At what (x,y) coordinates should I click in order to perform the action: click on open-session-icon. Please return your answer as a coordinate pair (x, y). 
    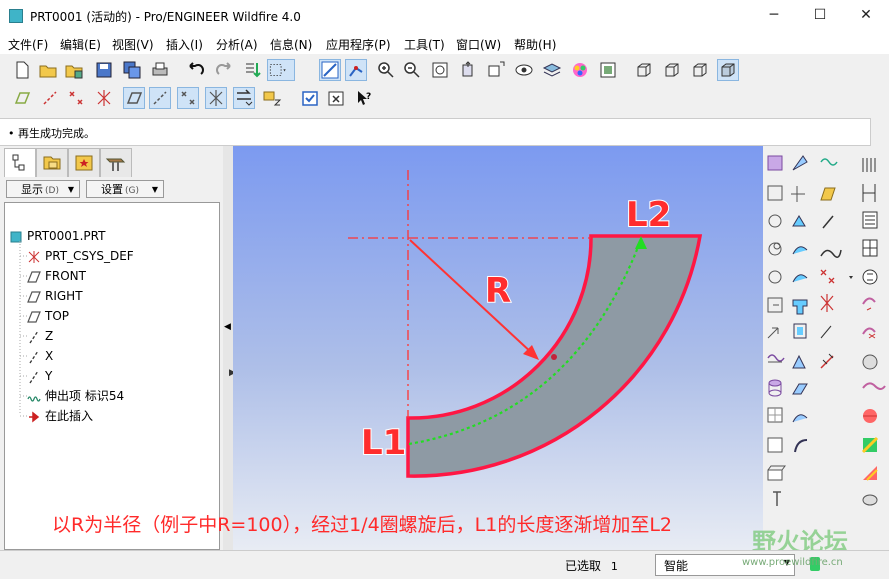
    Looking at the image, I should click on (74, 70).